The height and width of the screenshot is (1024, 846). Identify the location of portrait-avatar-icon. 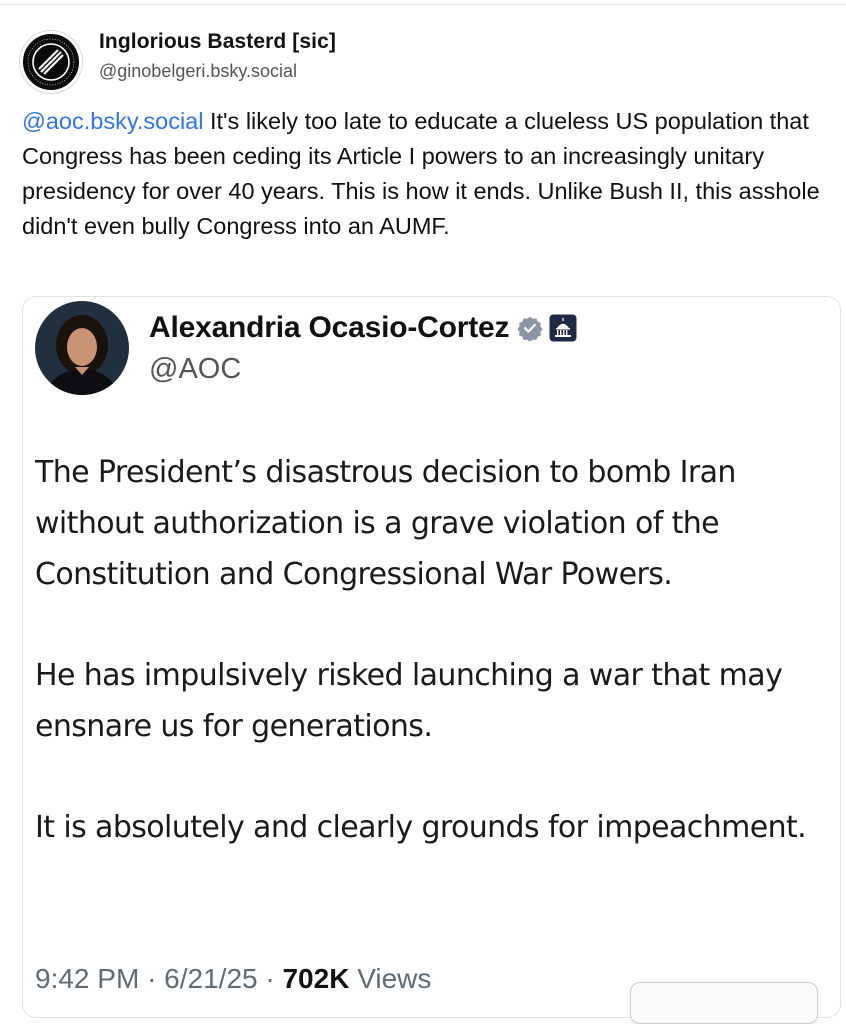
(82, 348).